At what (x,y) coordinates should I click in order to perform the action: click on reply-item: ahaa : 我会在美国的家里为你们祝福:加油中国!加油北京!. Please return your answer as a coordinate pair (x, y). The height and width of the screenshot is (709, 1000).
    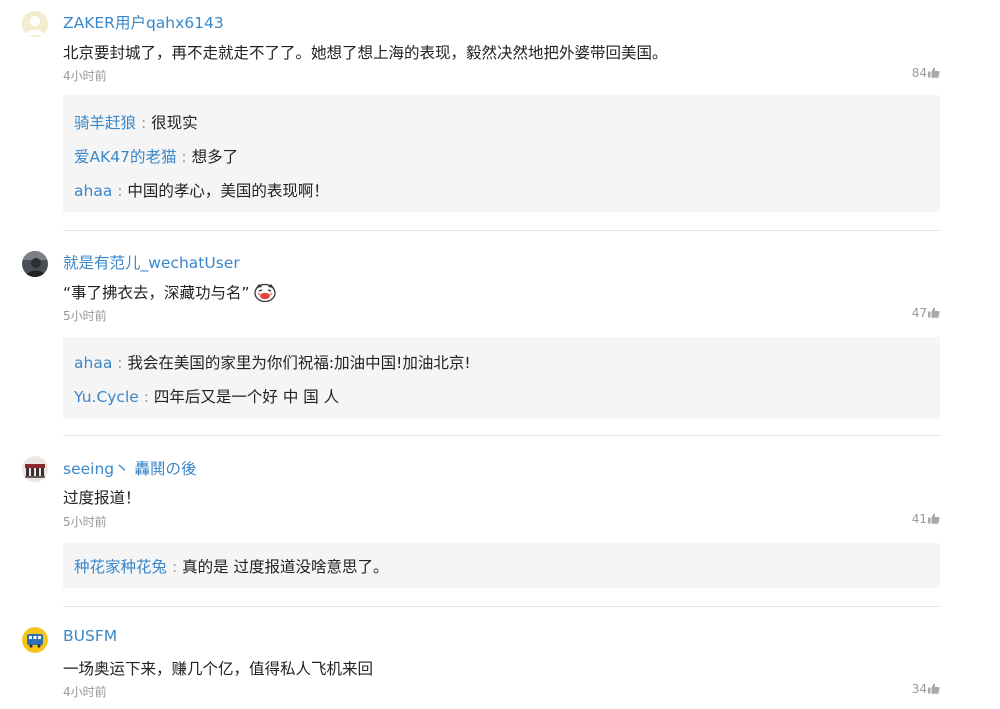
    Looking at the image, I should click on (272, 362).